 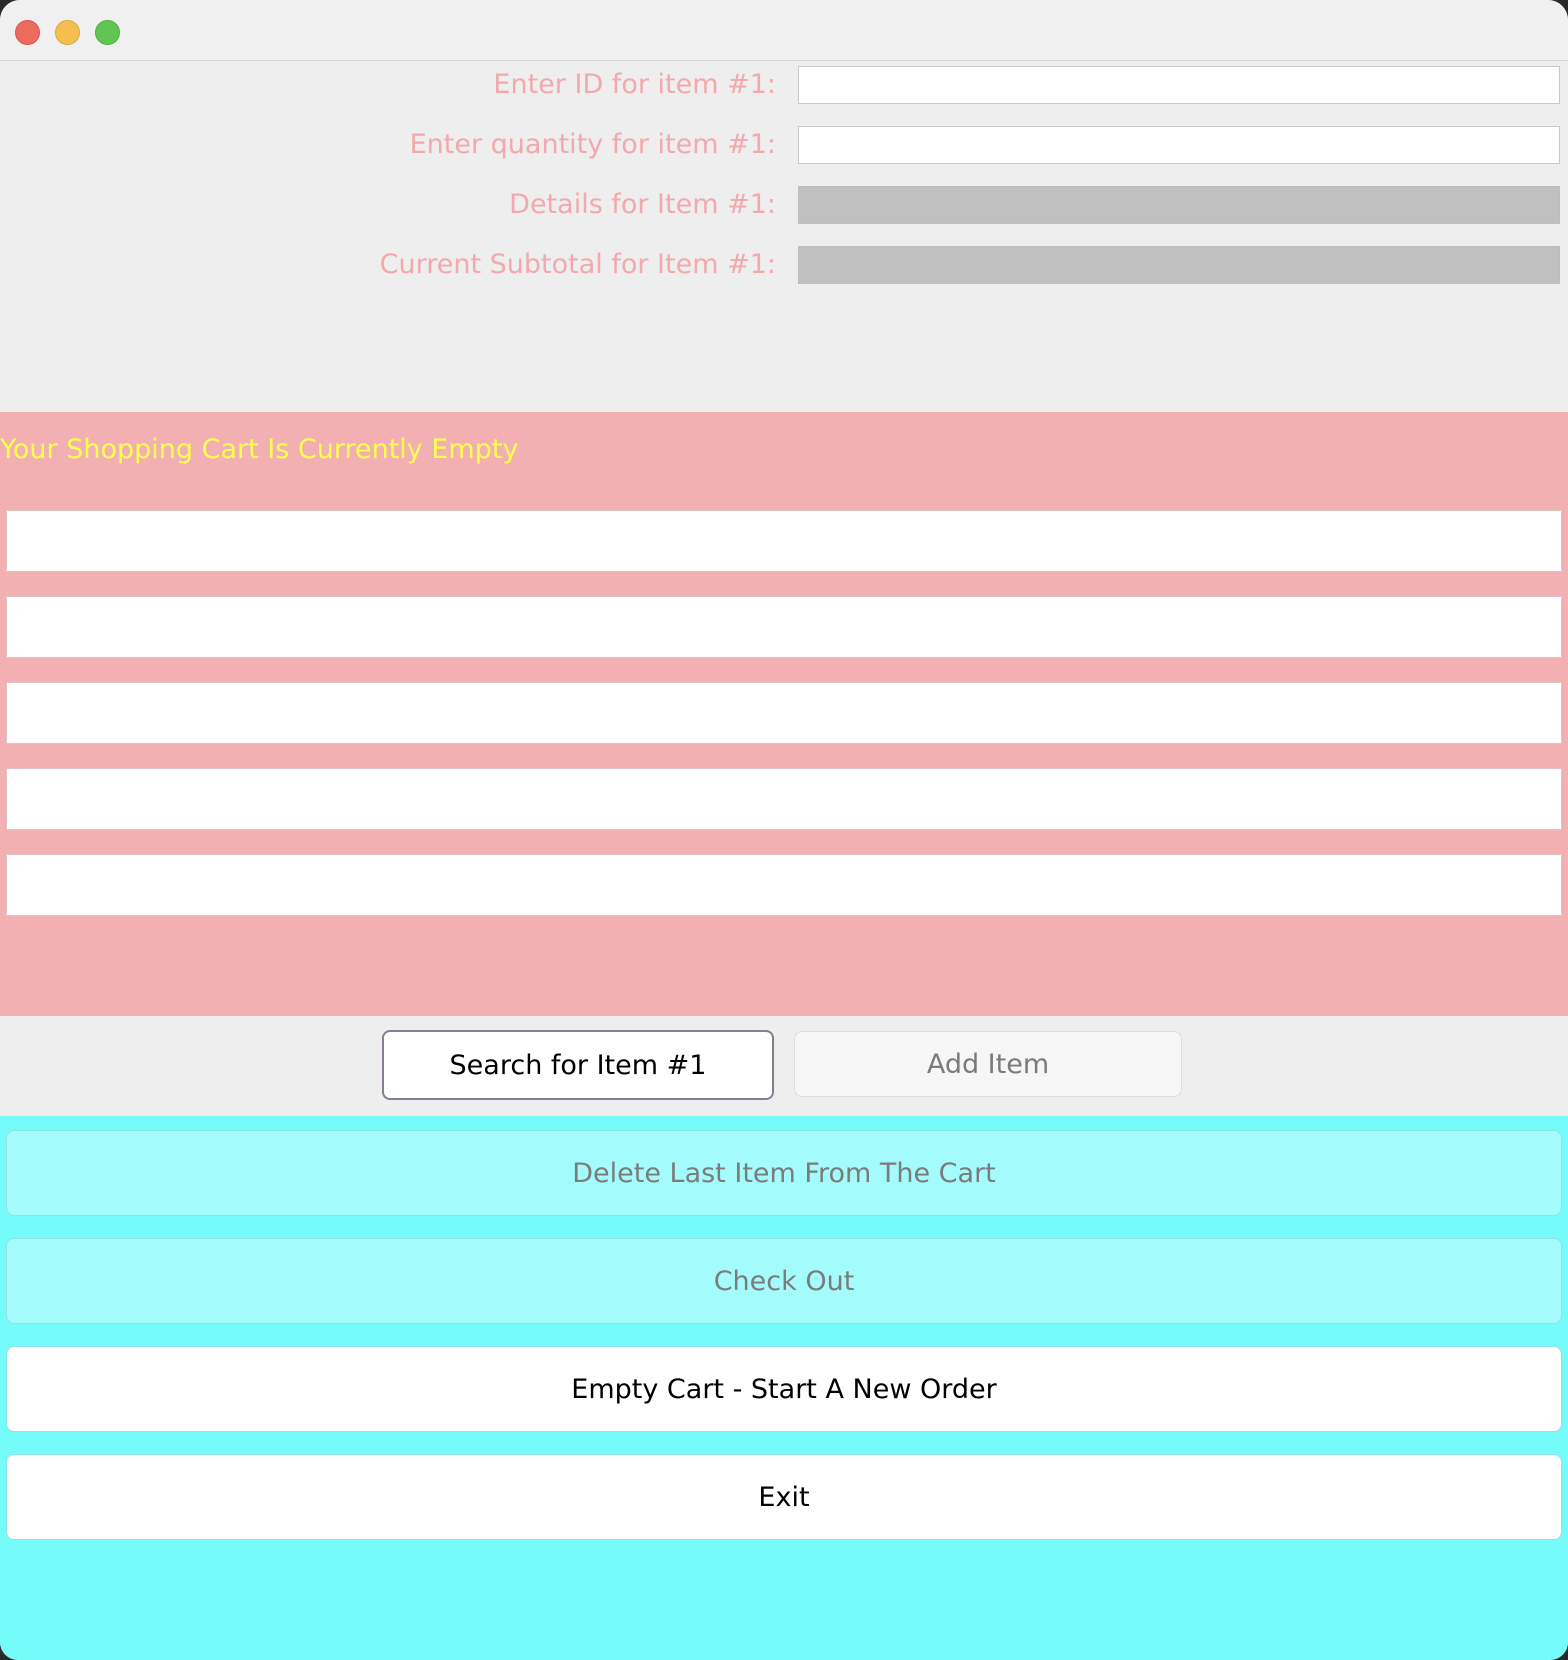 I want to click on title-bar, so click(x=784, y=30).